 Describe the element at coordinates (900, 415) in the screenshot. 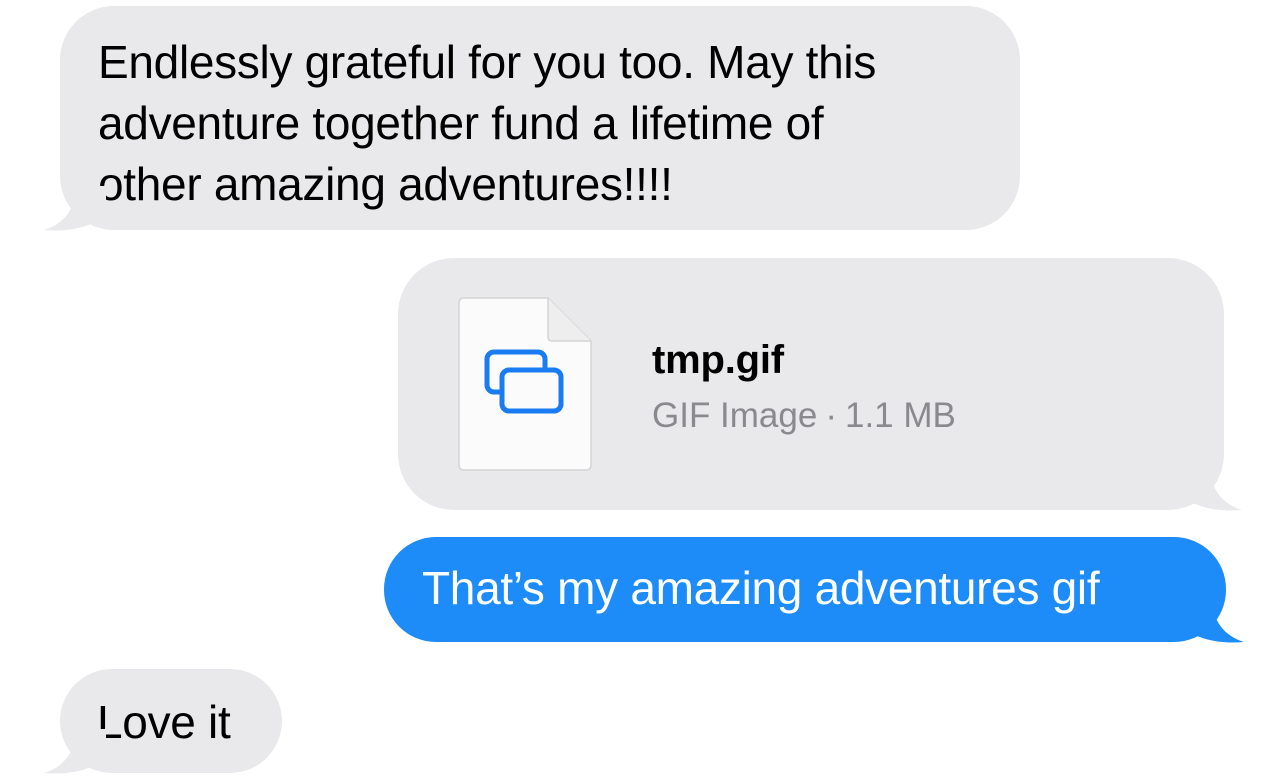

I see `file-size: 1.1 MB` at that location.